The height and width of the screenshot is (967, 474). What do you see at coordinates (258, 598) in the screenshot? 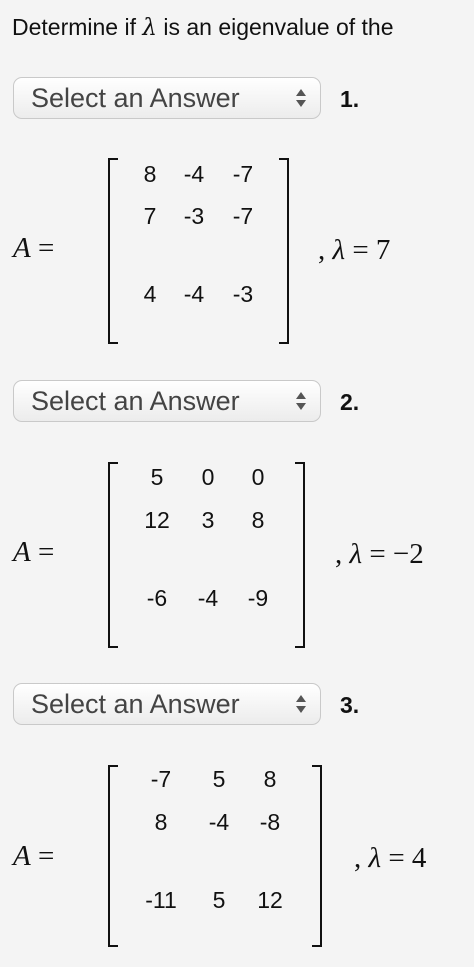
I see `matrix-cell: -9` at bounding box center [258, 598].